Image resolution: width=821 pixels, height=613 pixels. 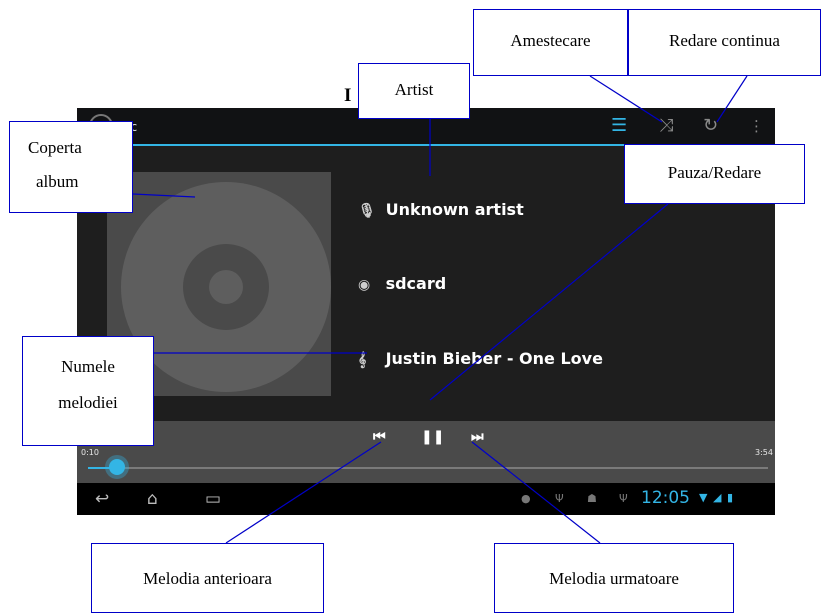 What do you see at coordinates (71, 167) in the screenshot?
I see `cover-callout: Coperta album` at bounding box center [71, 167].